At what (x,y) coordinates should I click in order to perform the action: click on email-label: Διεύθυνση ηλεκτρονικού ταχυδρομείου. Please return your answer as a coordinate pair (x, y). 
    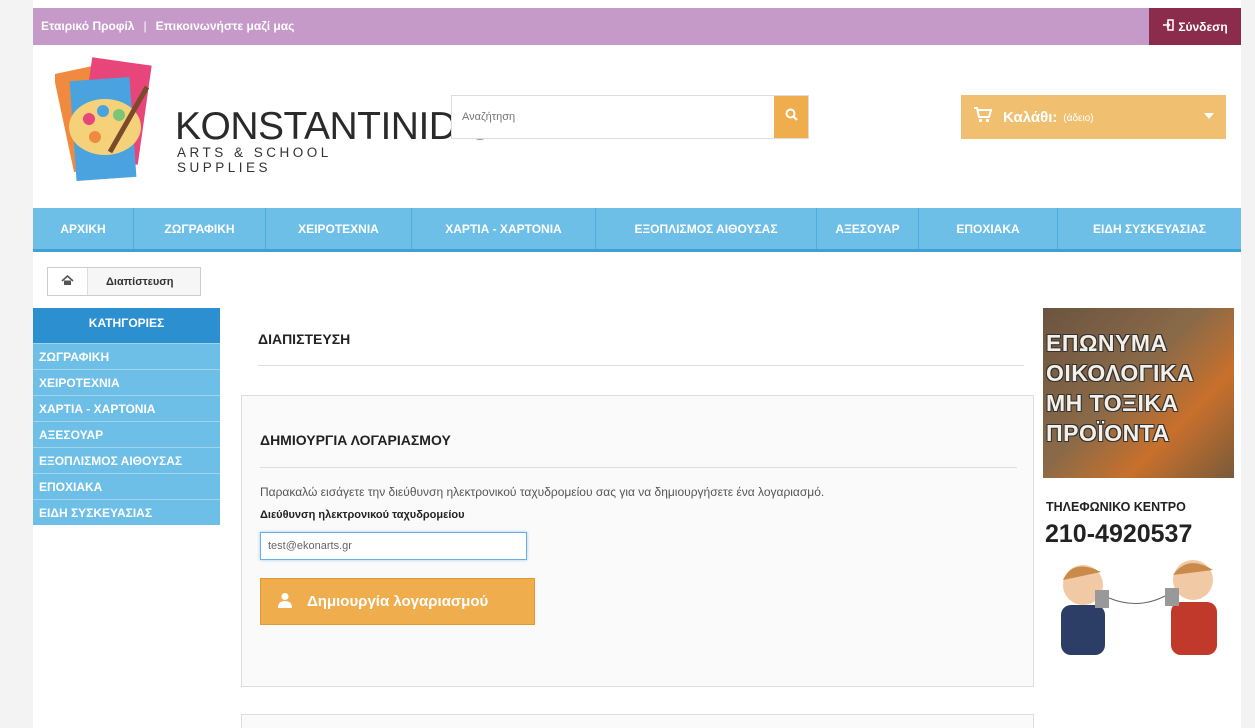
    Looking at the image, I should click on (362, 515).